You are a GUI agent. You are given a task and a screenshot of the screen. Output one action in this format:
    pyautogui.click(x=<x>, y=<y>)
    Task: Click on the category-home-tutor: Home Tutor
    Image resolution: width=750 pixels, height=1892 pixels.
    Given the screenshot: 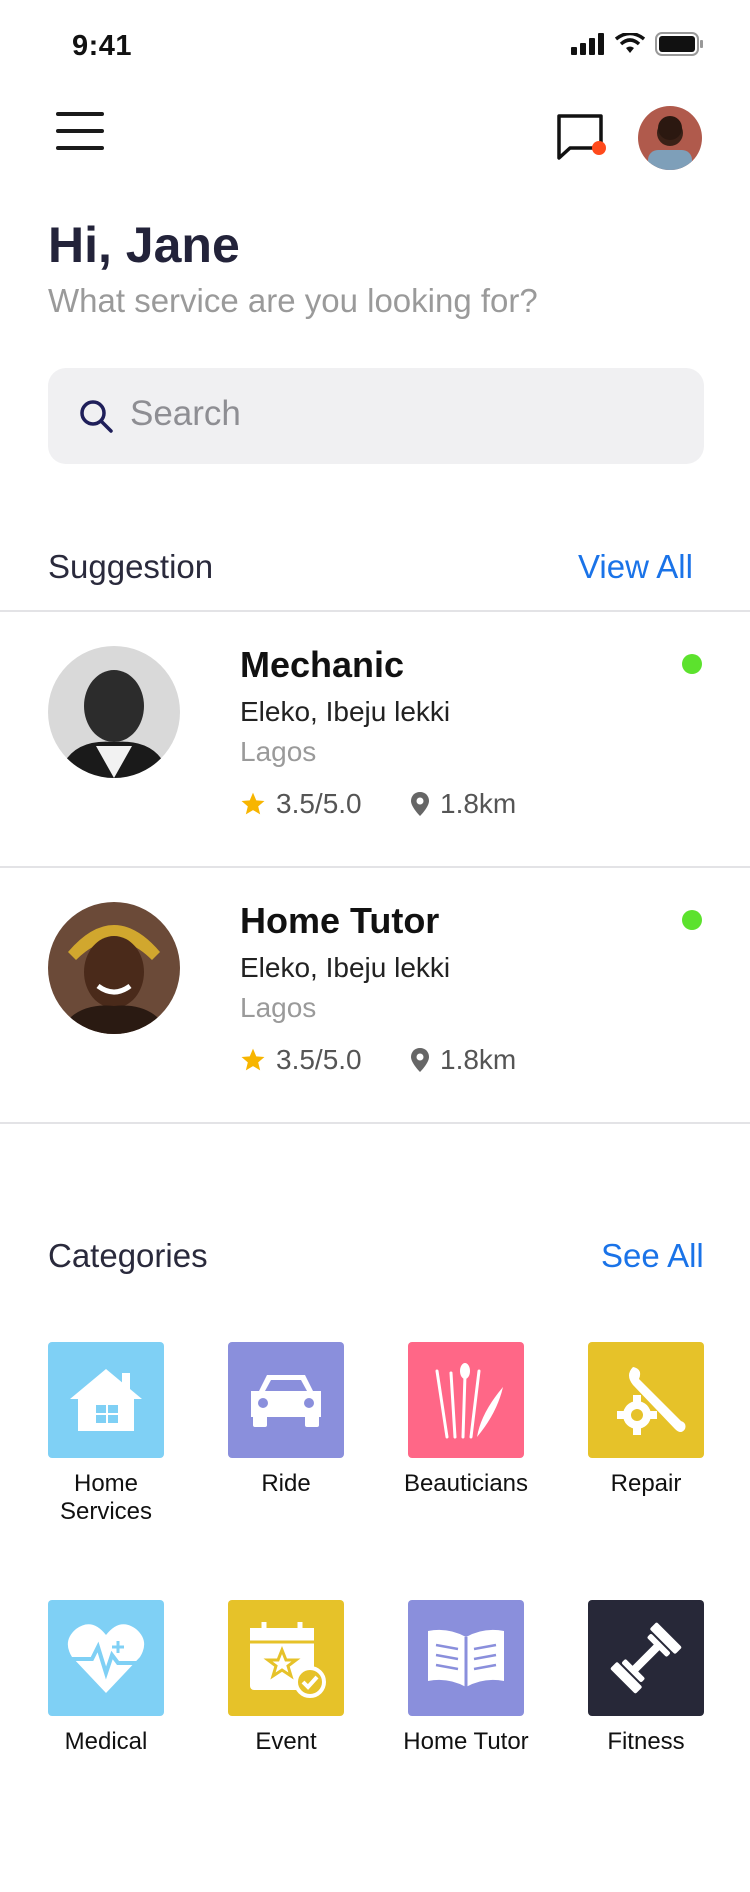 What is the action you would take?
    pyautogui.click(x=466, y=1678)
    